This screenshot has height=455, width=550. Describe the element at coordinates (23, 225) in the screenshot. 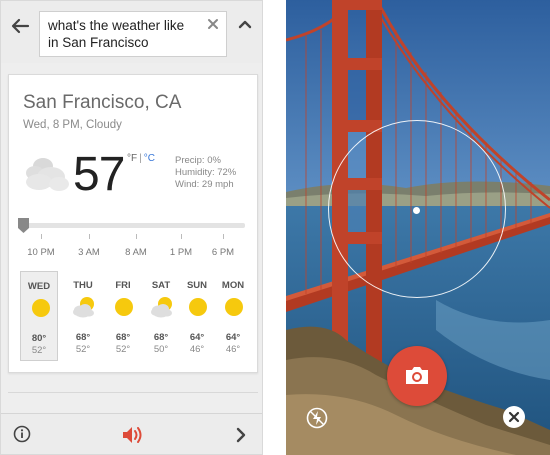

I see `hourly-slider-thumb` at that location.